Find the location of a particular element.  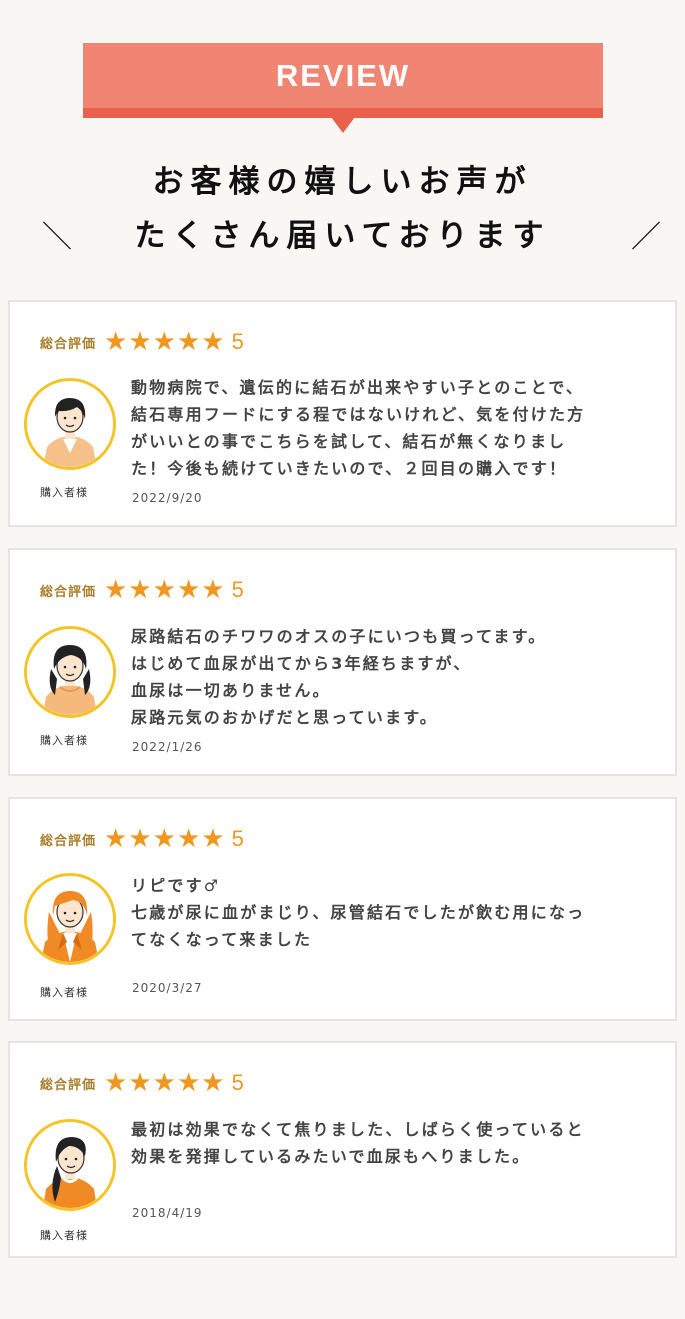

headline-line-2: たくさん届いております is located at coordinates (342, 236).